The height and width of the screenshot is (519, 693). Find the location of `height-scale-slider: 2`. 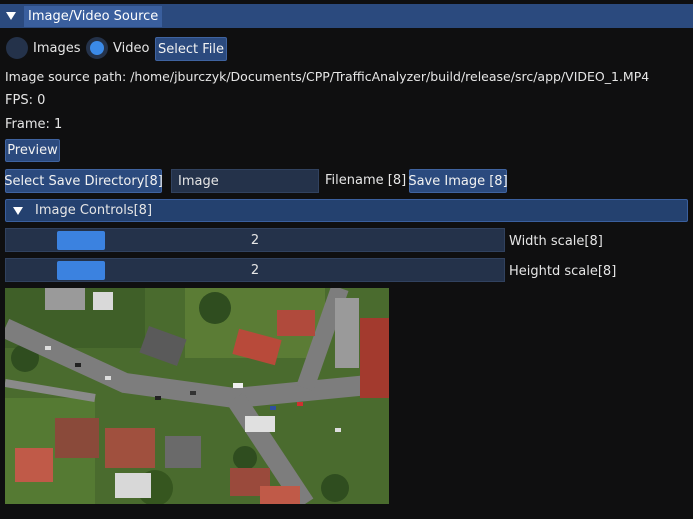

height-scale-slider: 2 is located at coordinates (255, 270).